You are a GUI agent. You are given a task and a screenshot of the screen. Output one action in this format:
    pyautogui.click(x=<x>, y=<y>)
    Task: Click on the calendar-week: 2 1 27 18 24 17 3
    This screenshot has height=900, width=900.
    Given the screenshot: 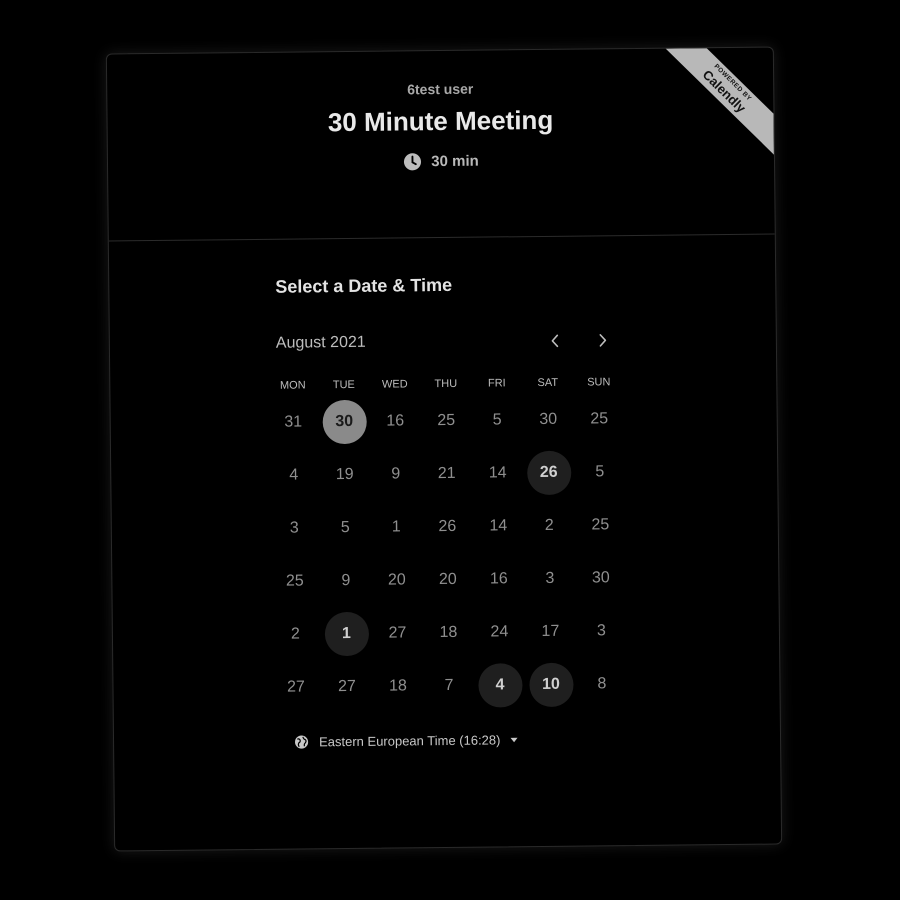 What is the action you would take?
    pyautogui.click(x=449, y=632)
    